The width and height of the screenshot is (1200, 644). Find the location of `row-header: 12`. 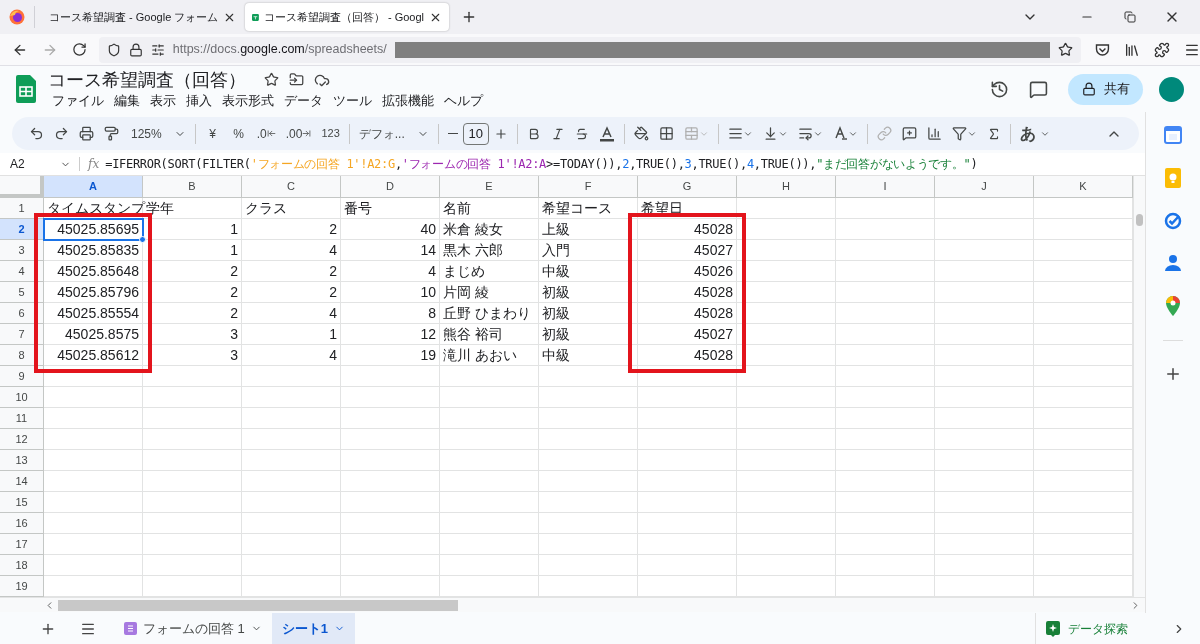

row-header: 12 is located at coordinates (22, 439).